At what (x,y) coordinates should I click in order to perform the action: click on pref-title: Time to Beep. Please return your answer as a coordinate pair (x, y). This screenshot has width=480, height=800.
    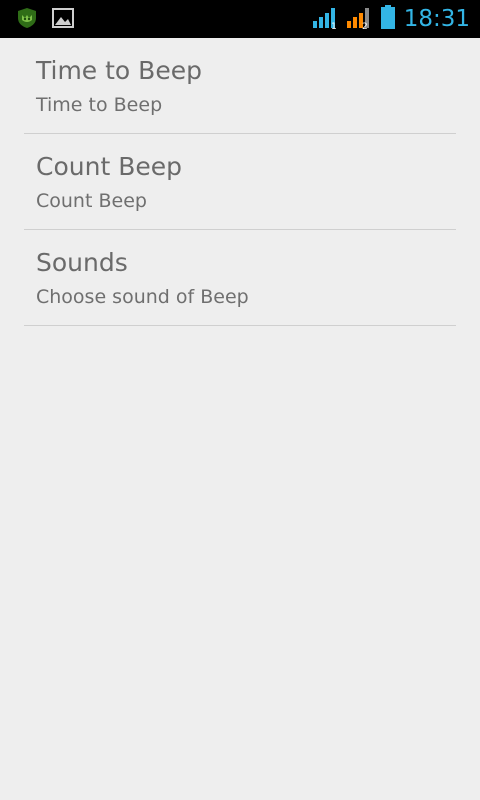
    Looking at the image, I should click on (119, 70).